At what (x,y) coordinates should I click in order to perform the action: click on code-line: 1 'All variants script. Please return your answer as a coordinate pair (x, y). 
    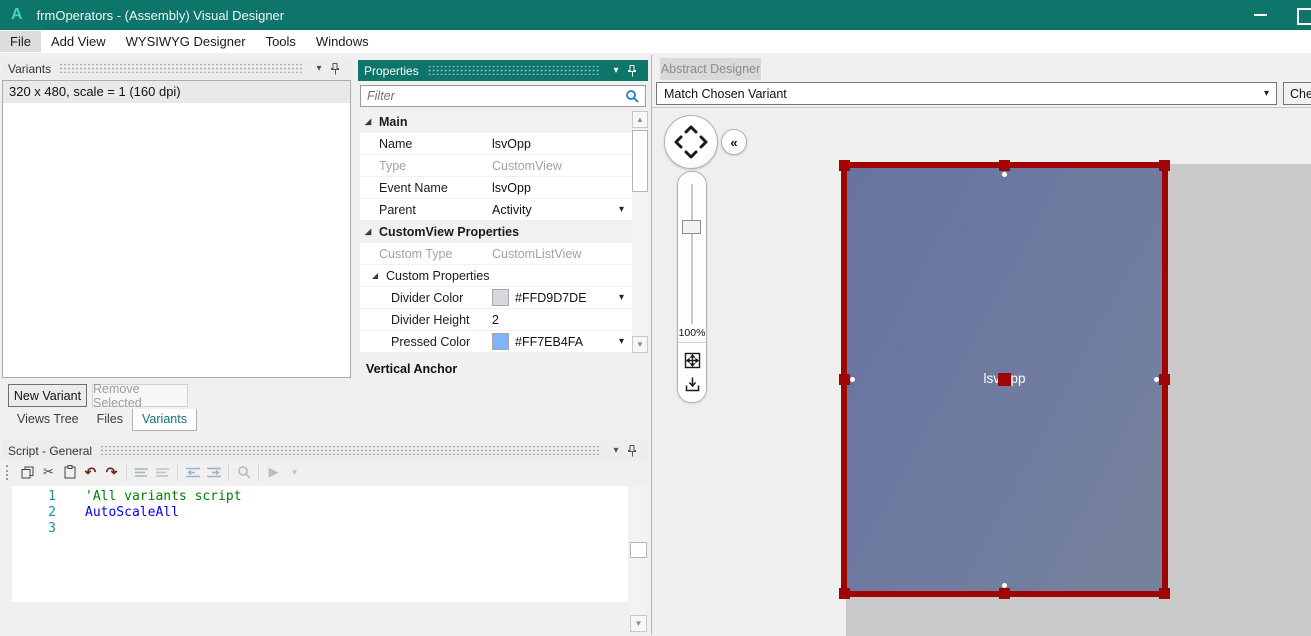
    Looking at the image, I should click on (320, 497).